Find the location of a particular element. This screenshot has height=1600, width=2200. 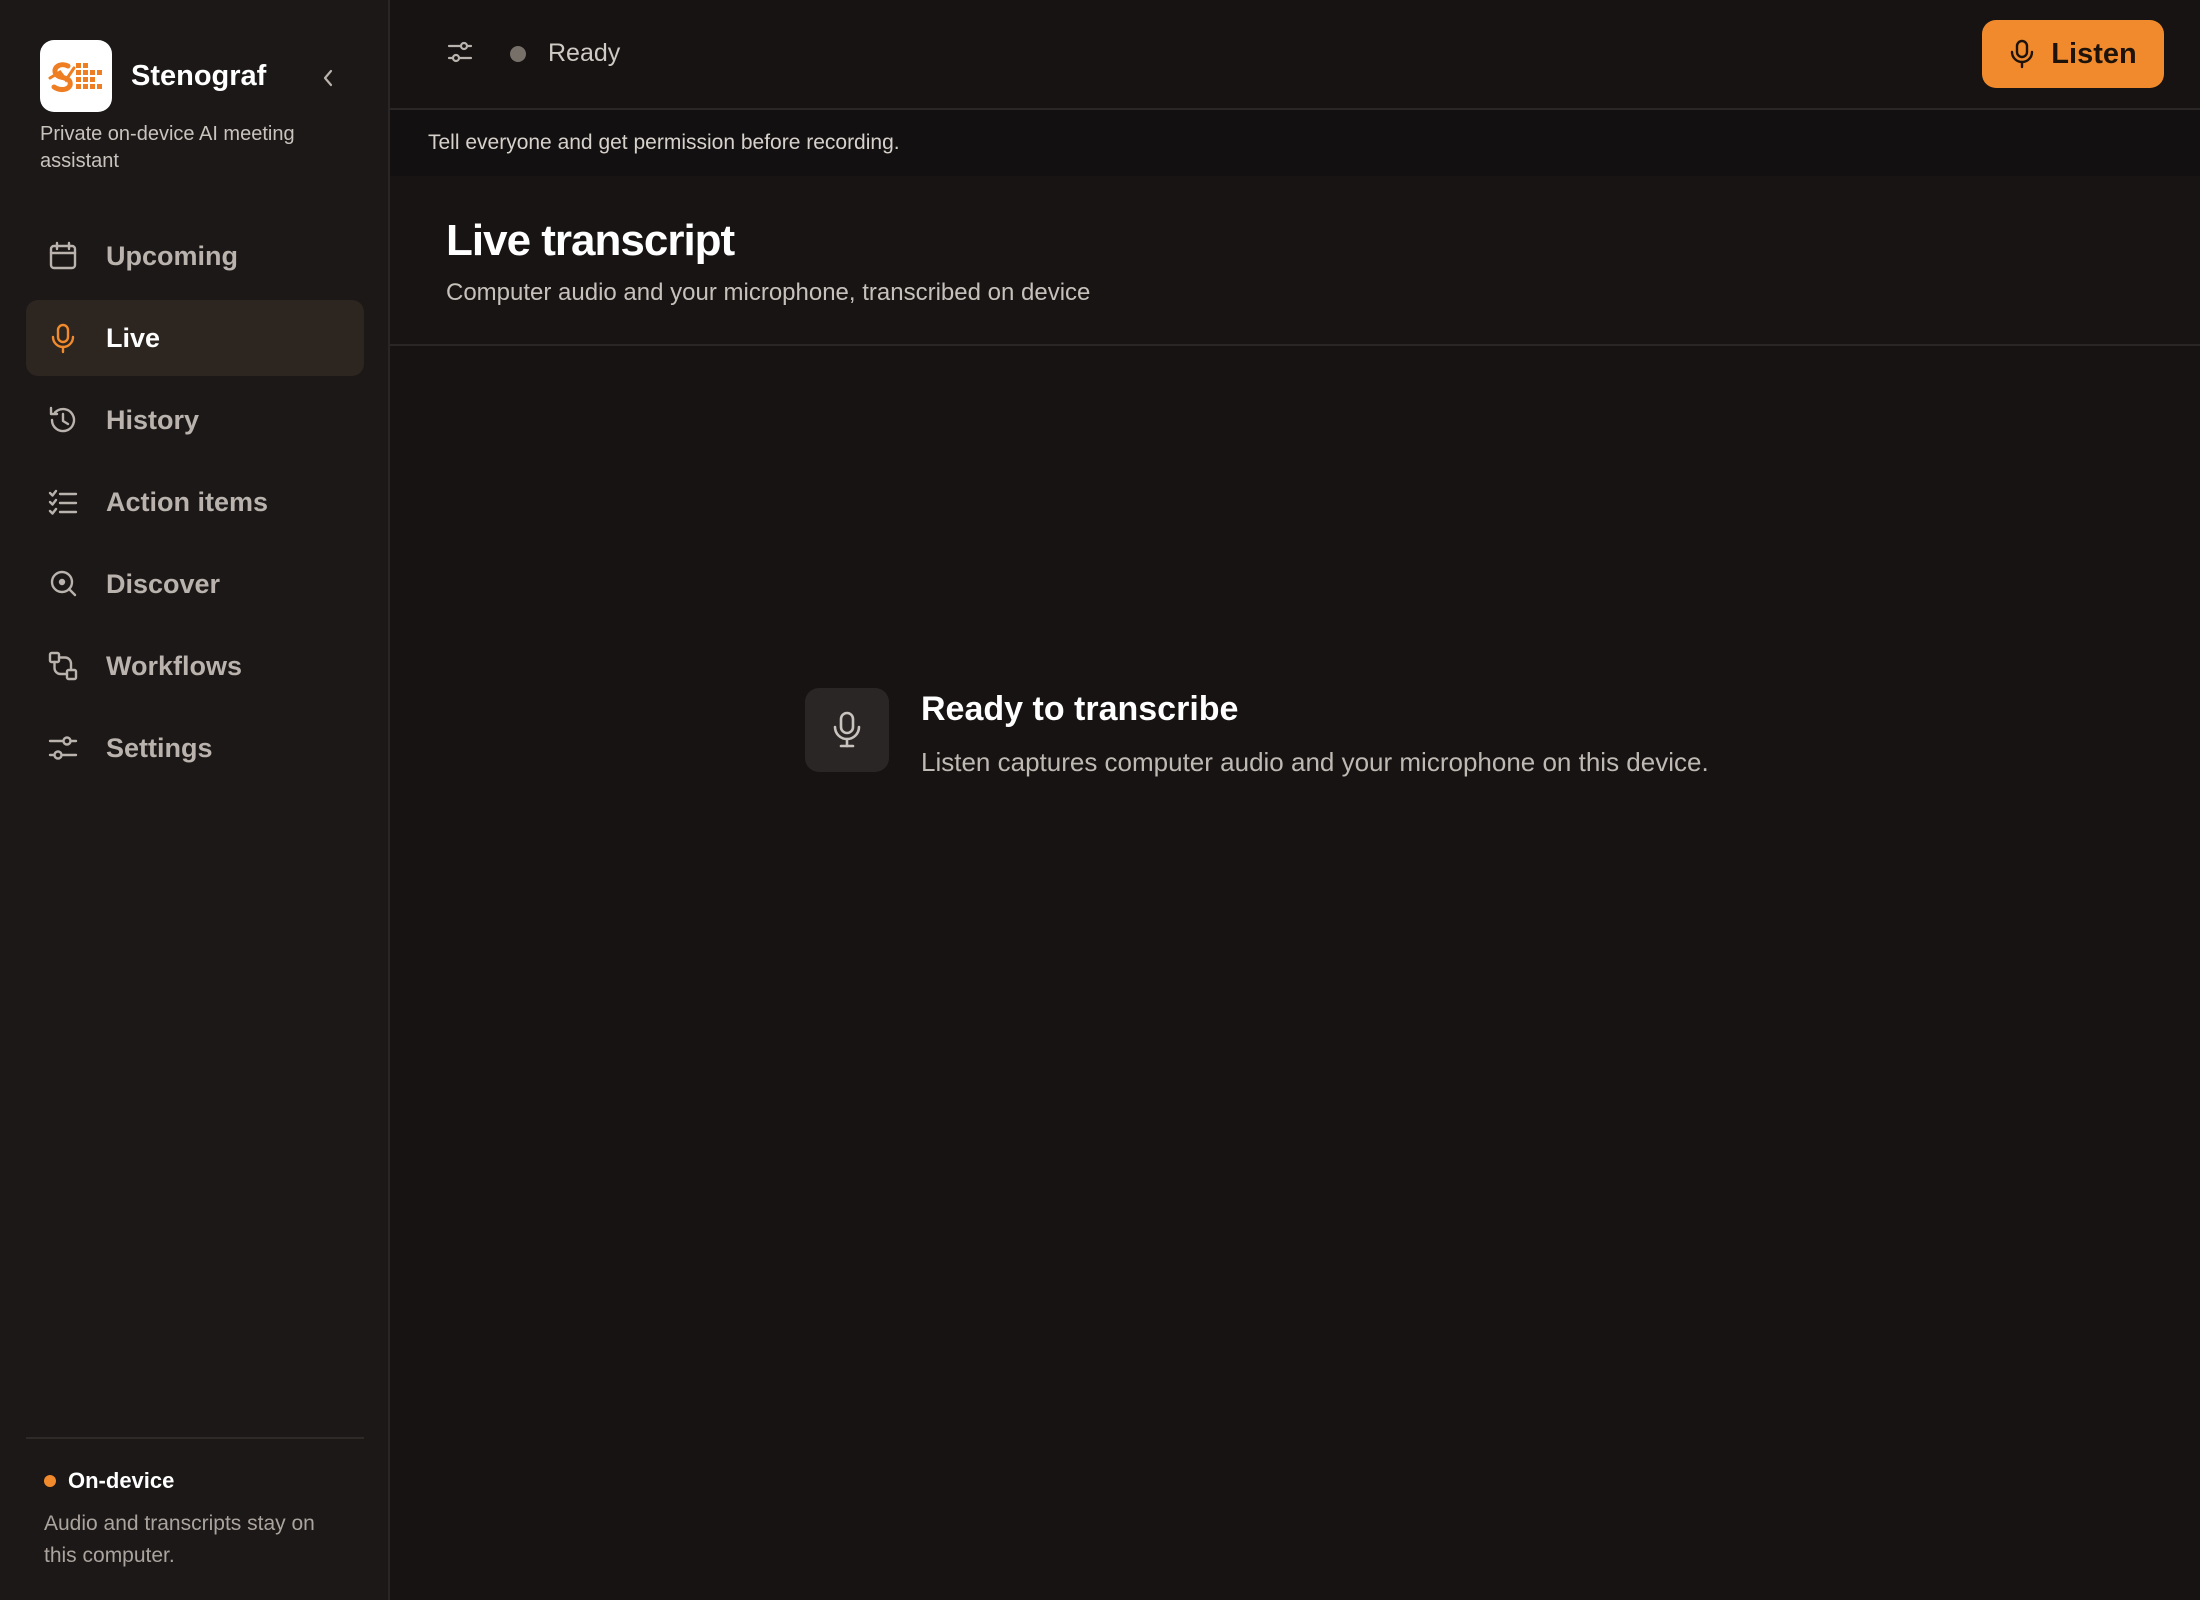

sidebar-item-workflows: Workflows is located at coordinates (195, 666).